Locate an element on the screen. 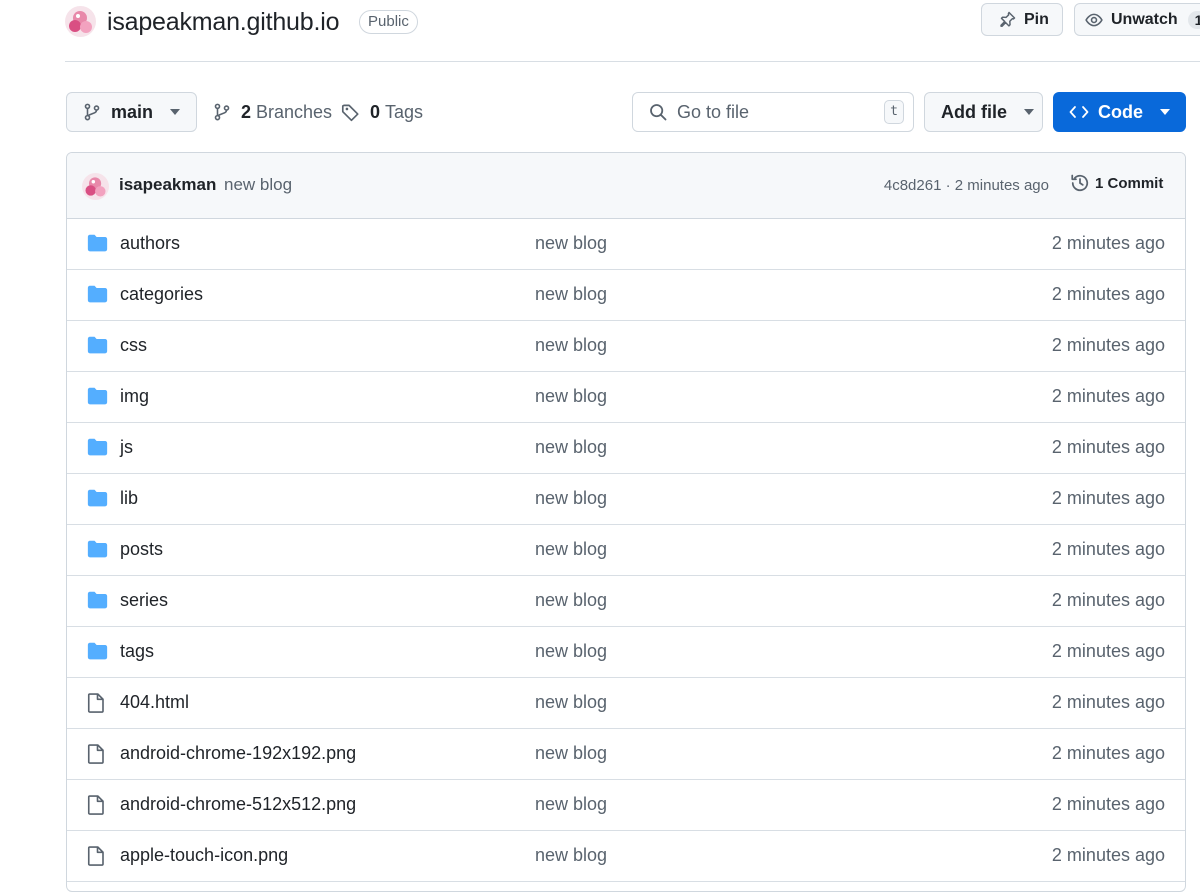 The image size is (1200, 892). file-name-link: categories is located at coordinates (161, 294).